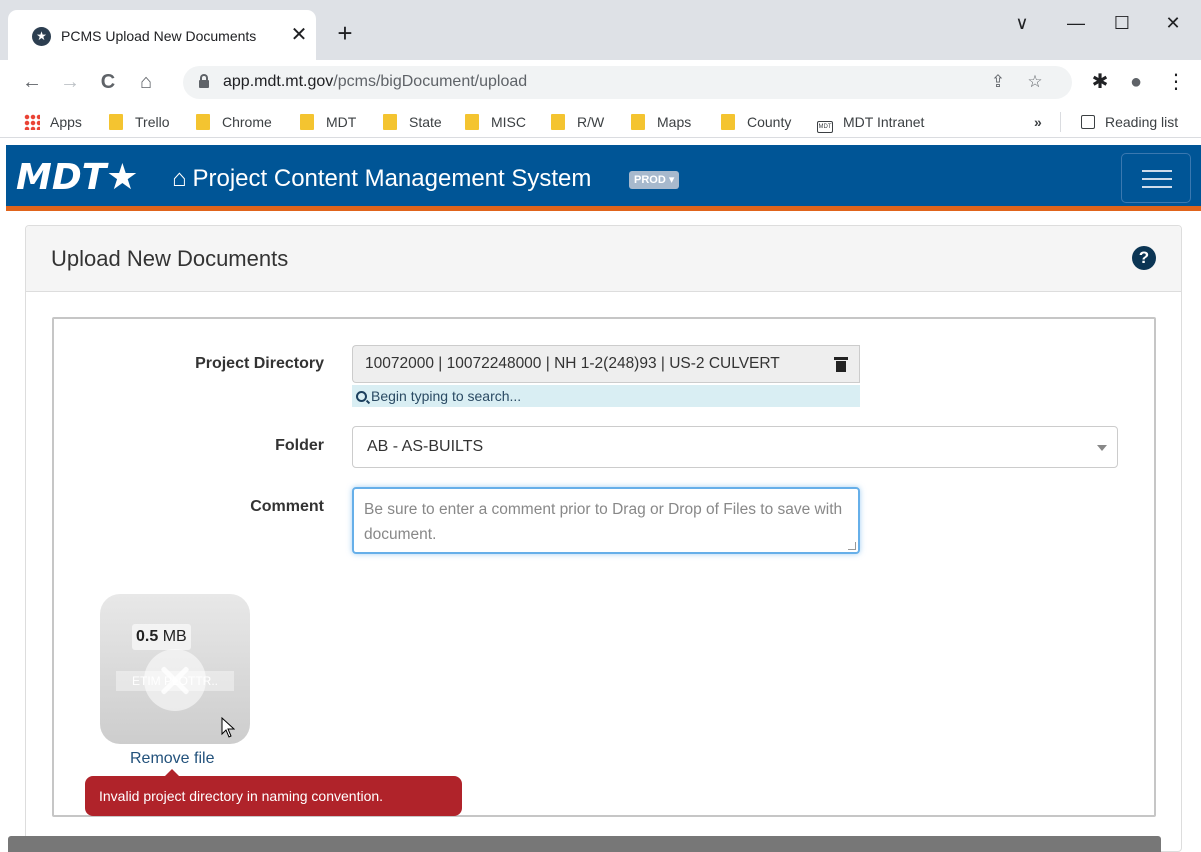 This screenshot has width=1201, height=852. Describe the element at coordinates (998, 82) in the screenshot. I see `share-icon: ⇪` at that location.